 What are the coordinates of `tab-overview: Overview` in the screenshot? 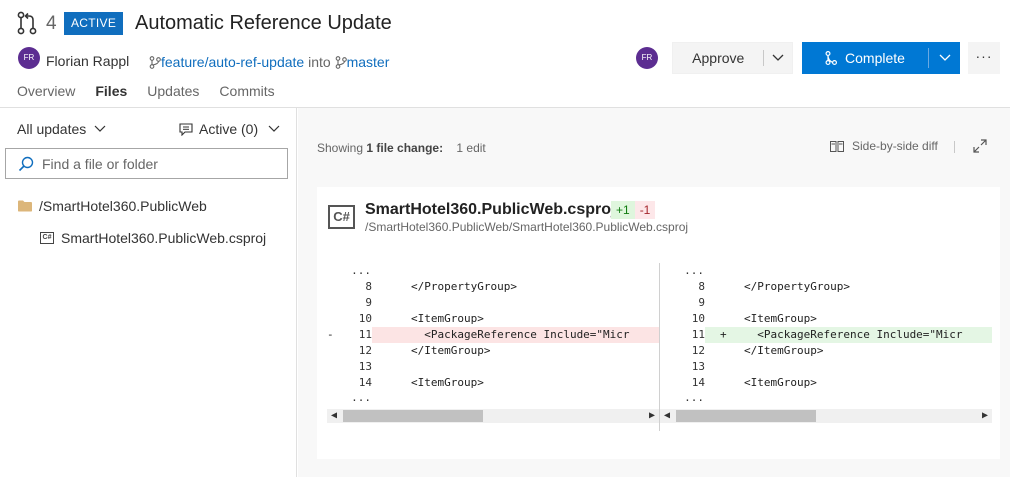 It's located at (46, 91).